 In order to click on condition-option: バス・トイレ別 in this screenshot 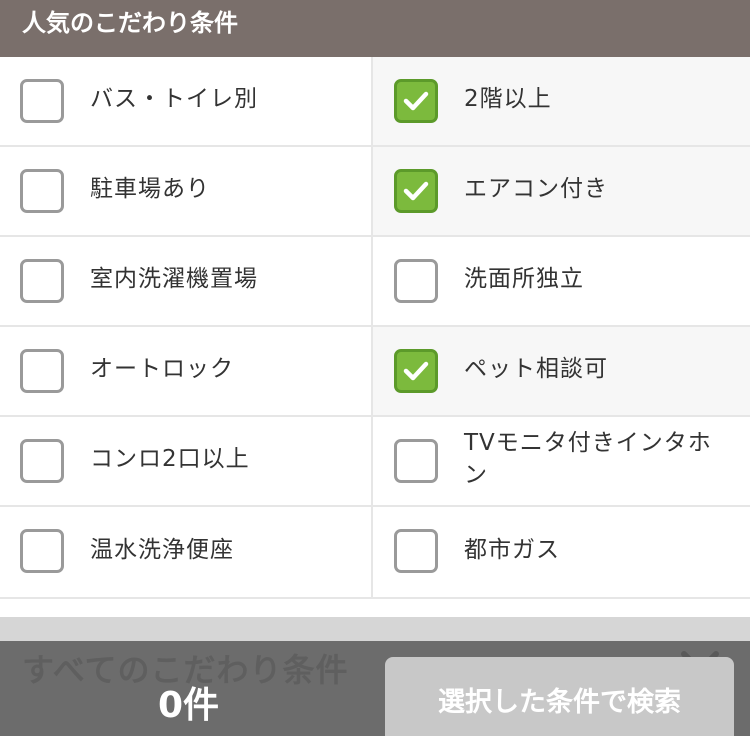, I will do `click(186, 101)`.